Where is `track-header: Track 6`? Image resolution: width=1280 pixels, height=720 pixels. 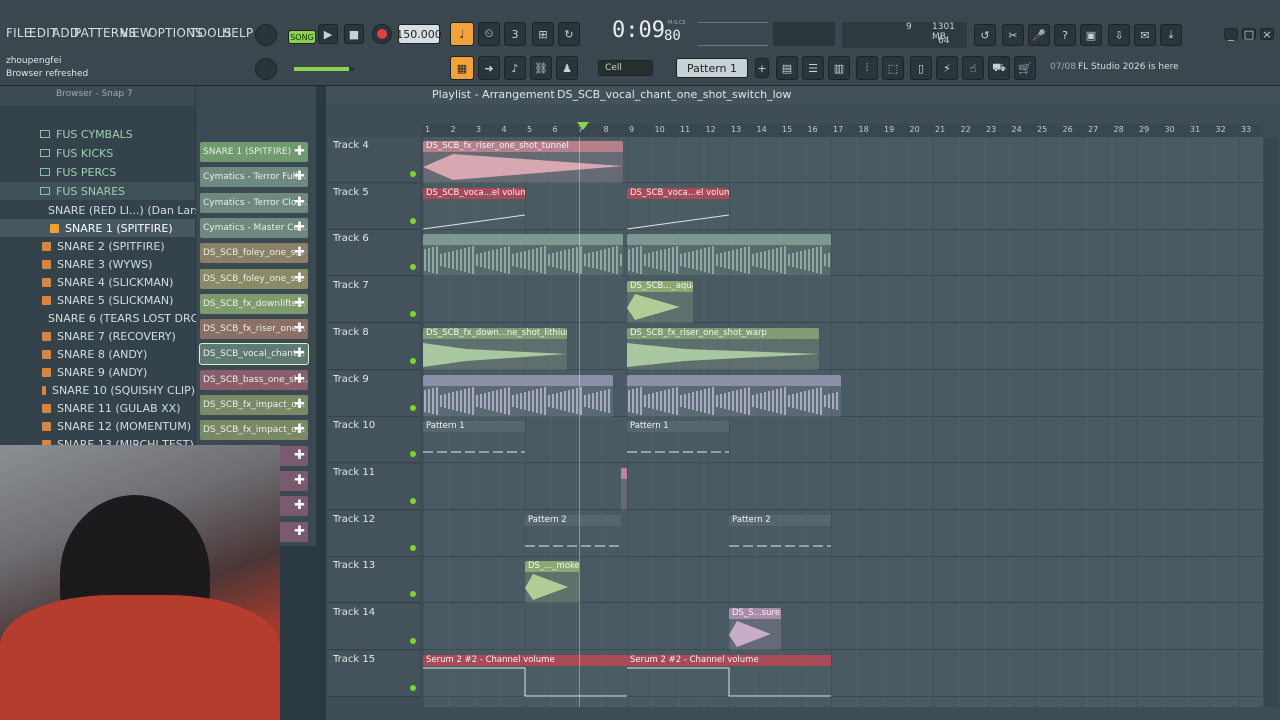 track-header: Track 6 is located at coordinates (374, 253).